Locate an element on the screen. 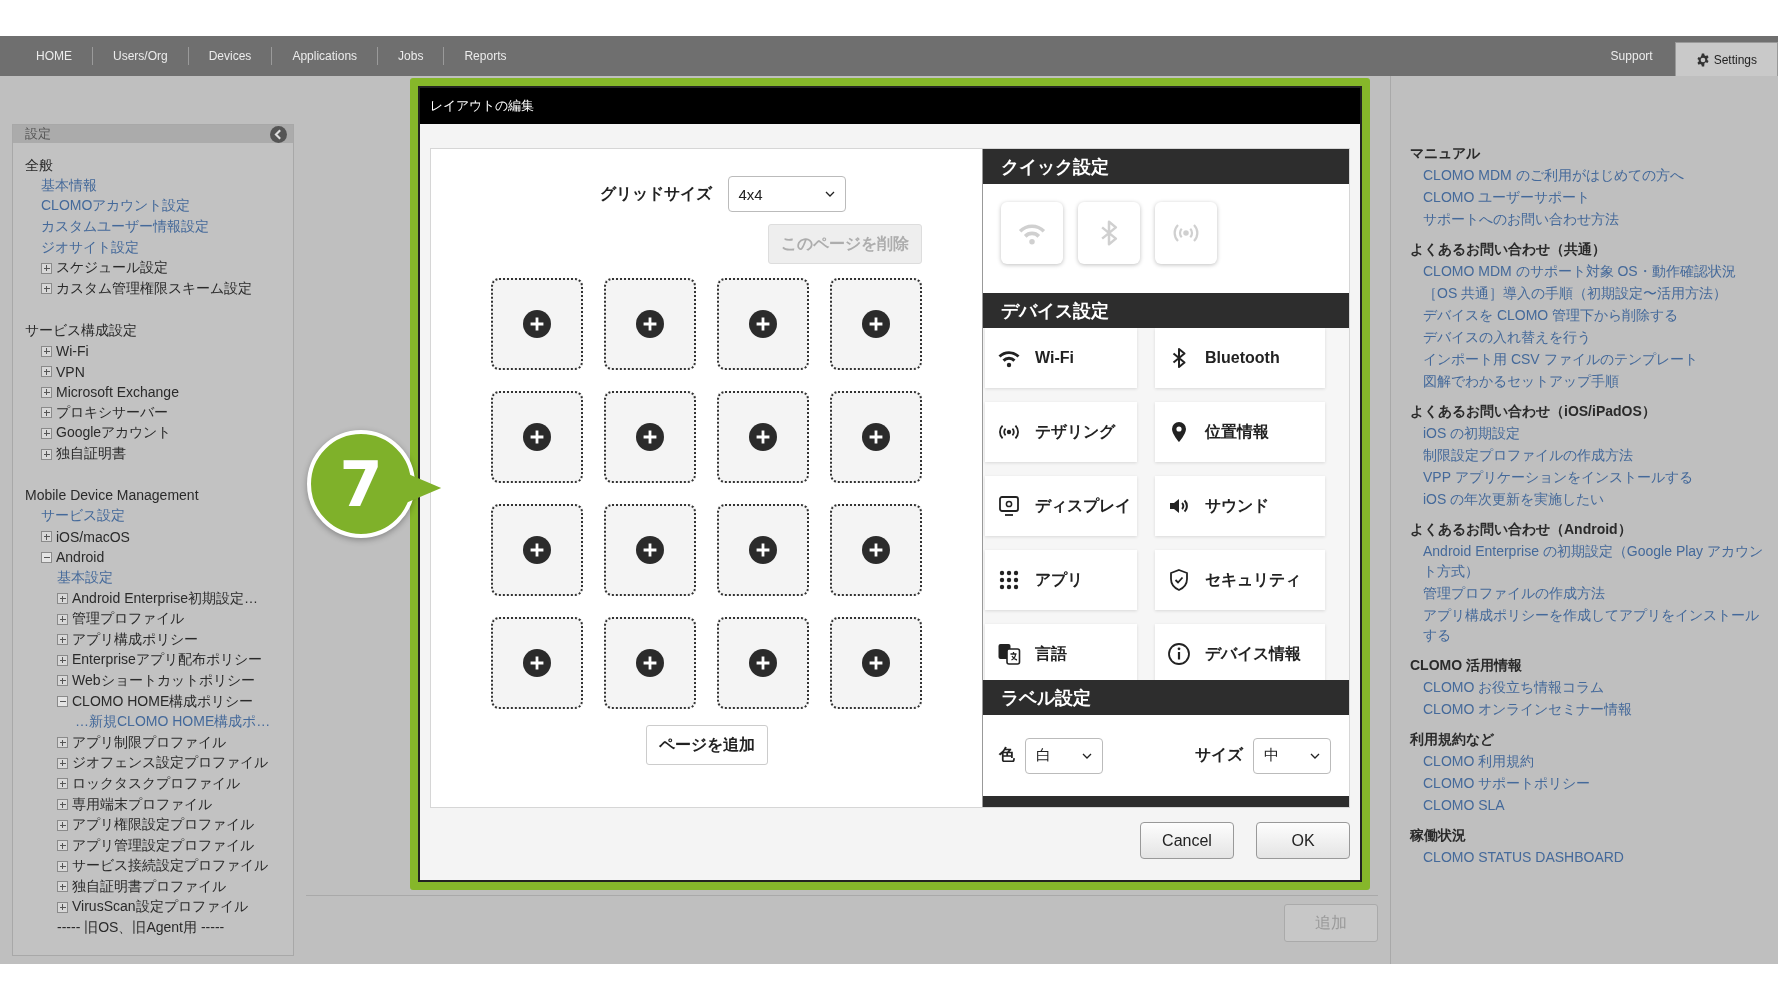  sidebar-item: カスタム管理権限スキーム設定 is located at coordinates (154, 288).